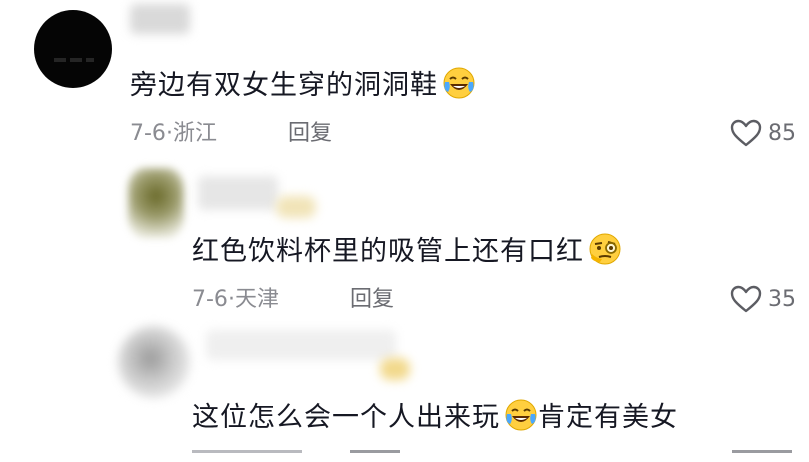  I want to click on comment-meta: 7-6·天津, so click(235, 300).